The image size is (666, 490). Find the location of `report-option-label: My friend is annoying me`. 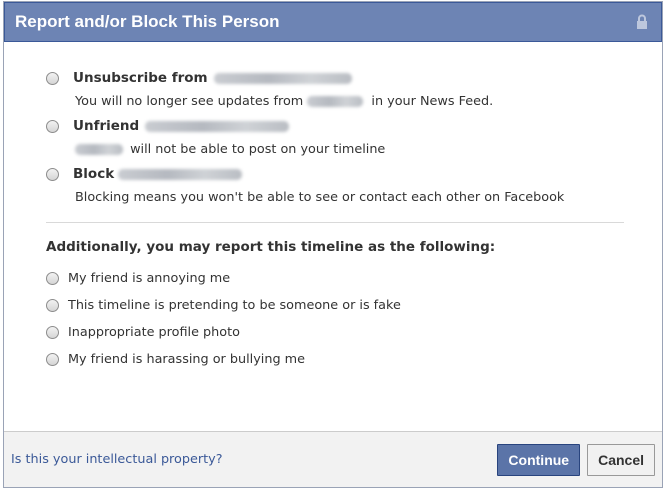

report-option-label: My friend is annoying me is located at coordinates (149, 278).